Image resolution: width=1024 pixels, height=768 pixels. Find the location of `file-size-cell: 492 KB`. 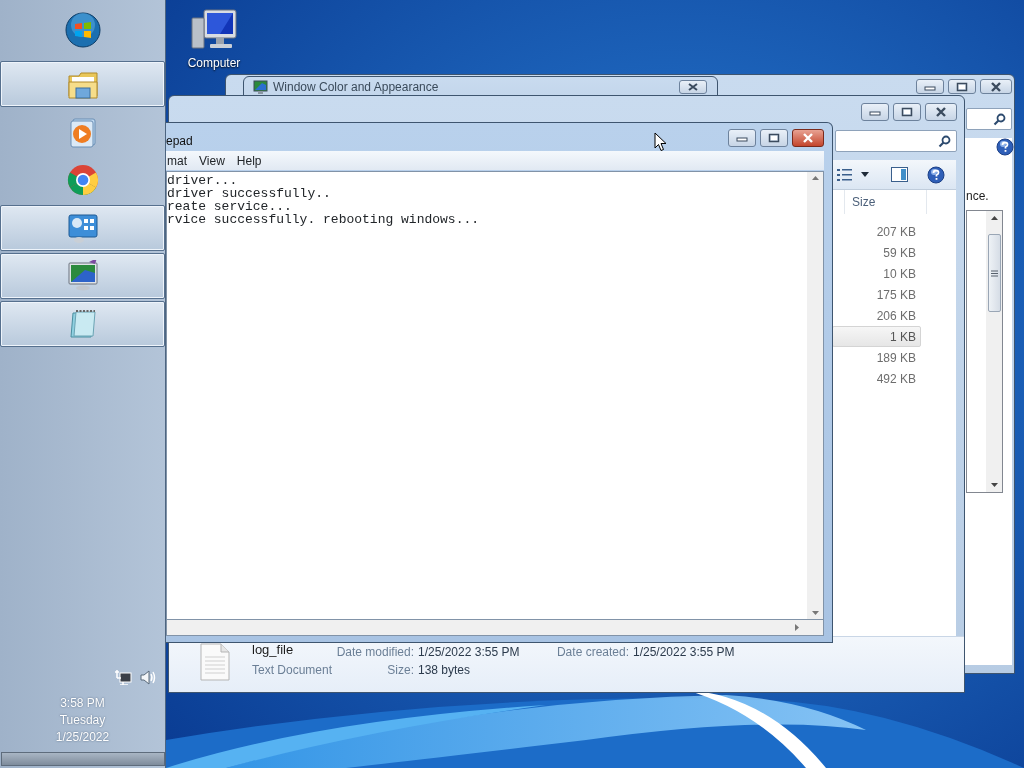

file-size-cell: 492 KB is located at coordinates (876, 378).